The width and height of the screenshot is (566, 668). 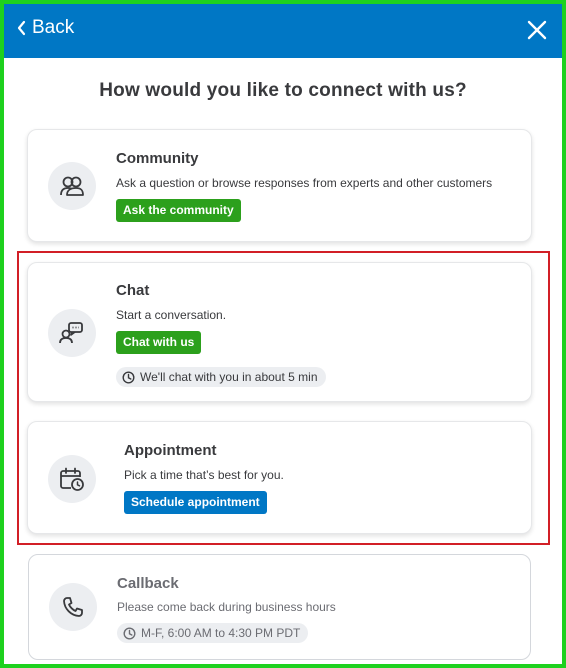 I want to click on chat-icon-badge, so click(x=72, y=333).